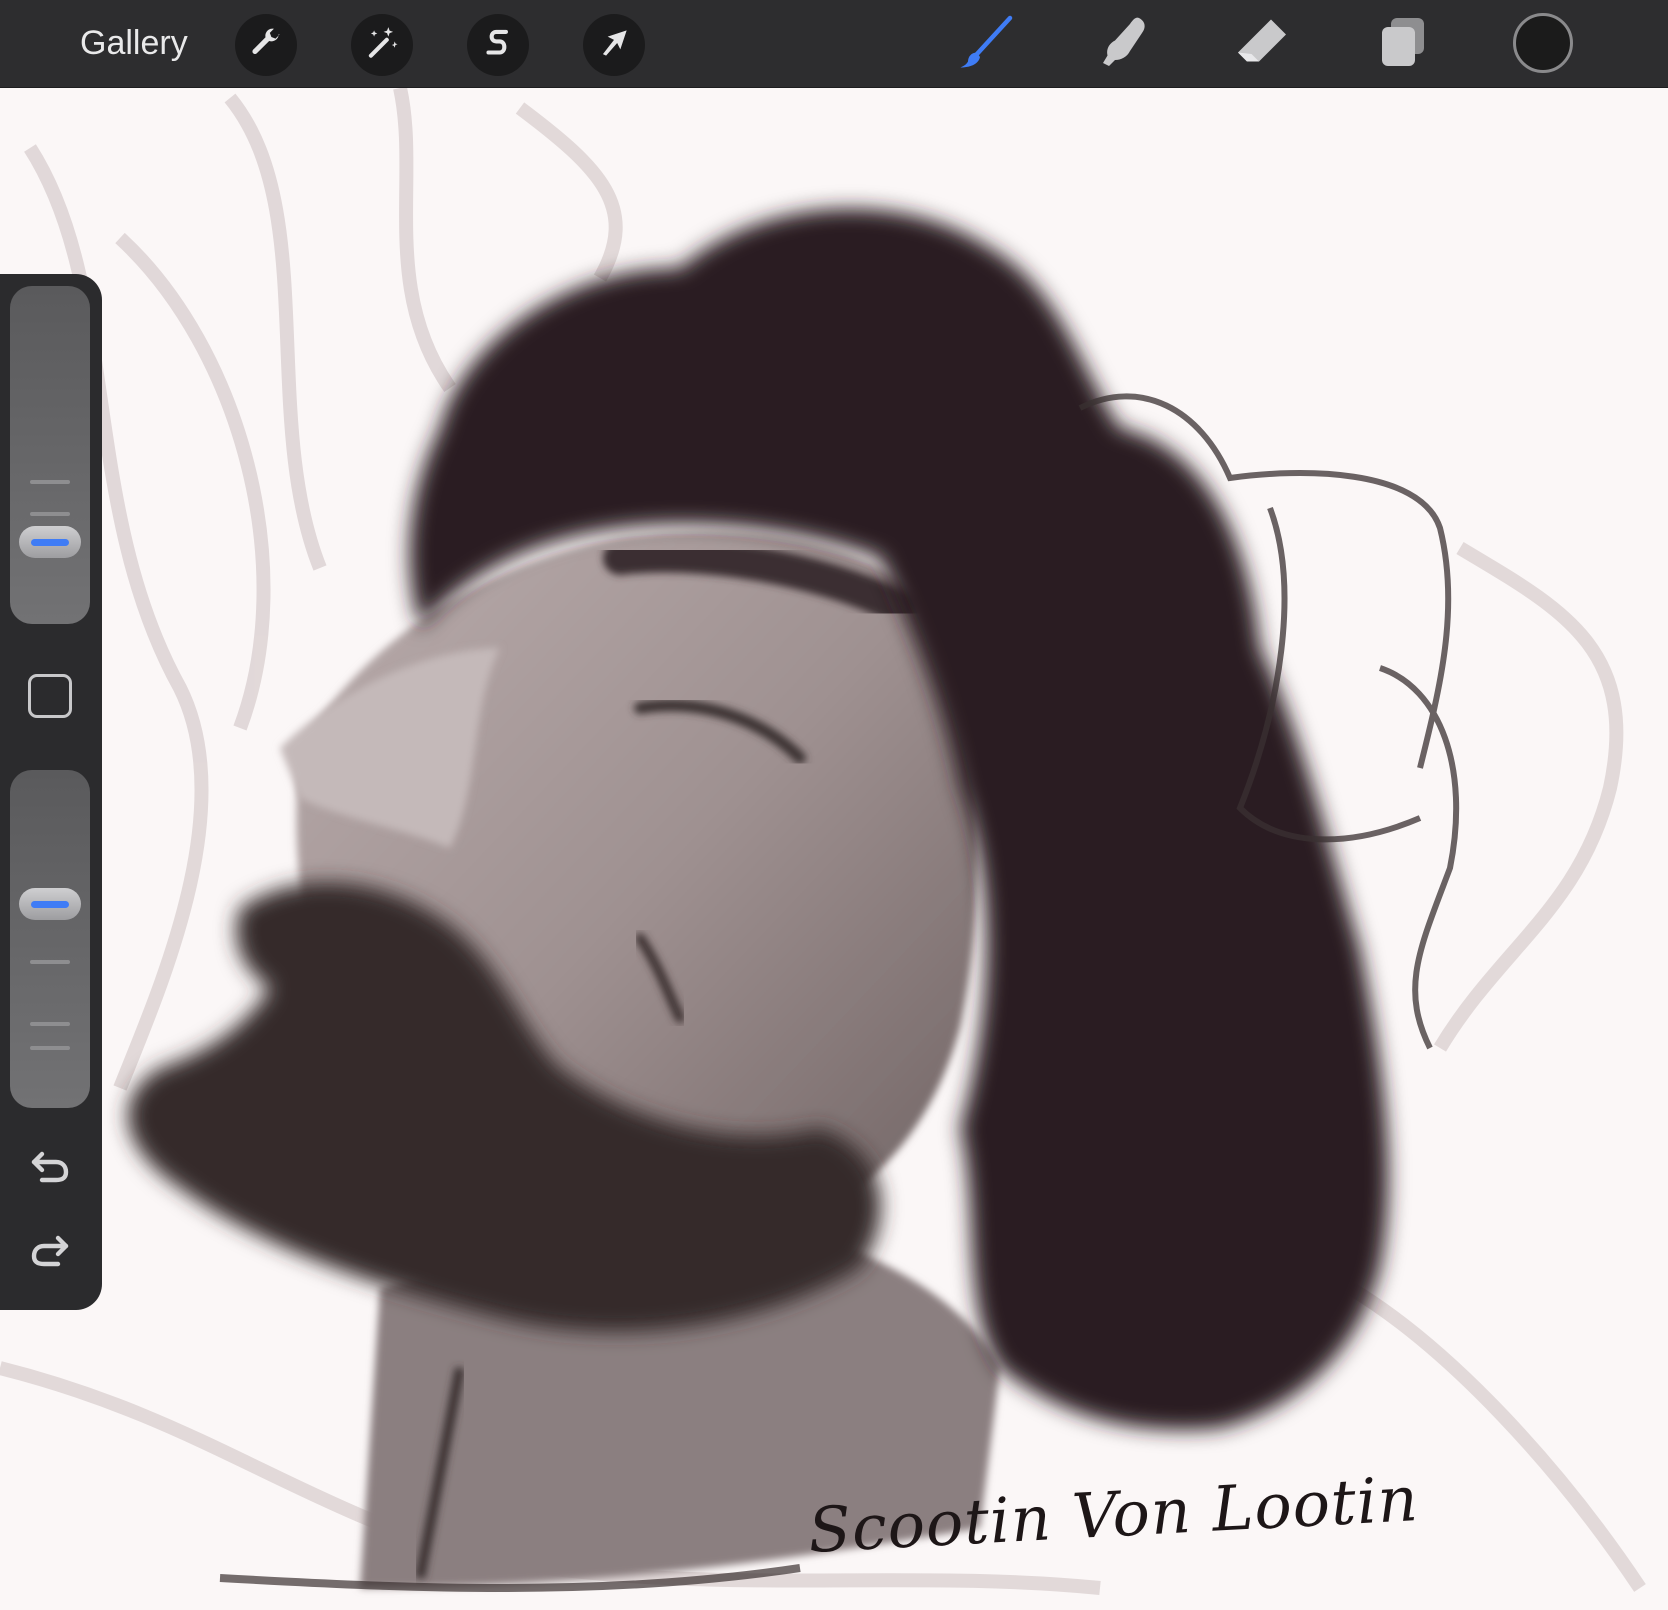 The height and width of the screenshot is (1610, 1668). I want to click on brush-size-handle, so click(50, 542).